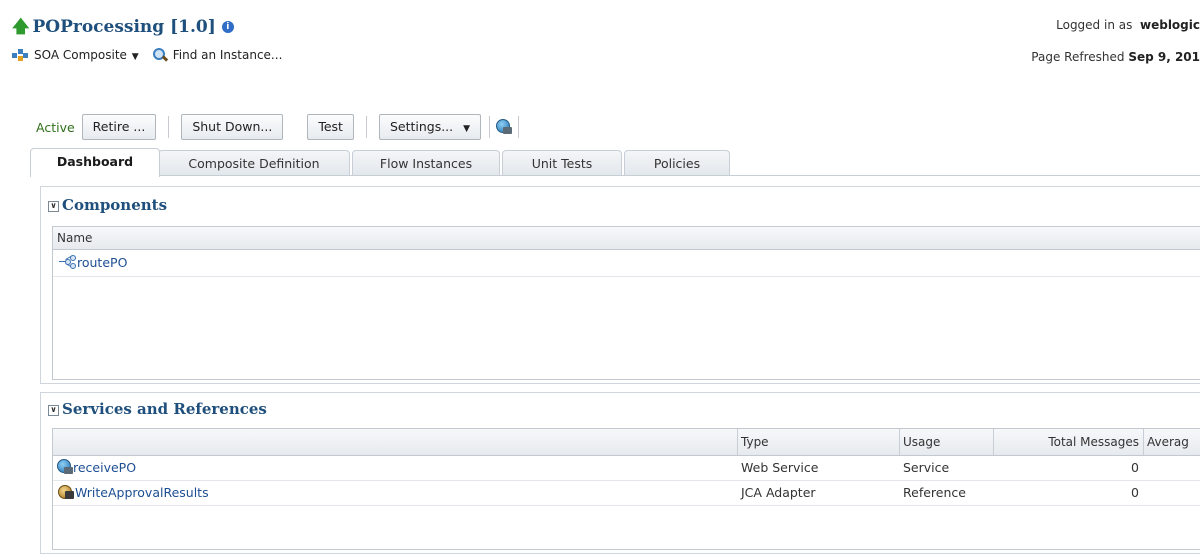 The image size is (1200, 554). What do you see at coordinates (426, 163) in the screenshot?
I see `tab-flow-instances: Flow Instances` at bounding box center [426, 163].